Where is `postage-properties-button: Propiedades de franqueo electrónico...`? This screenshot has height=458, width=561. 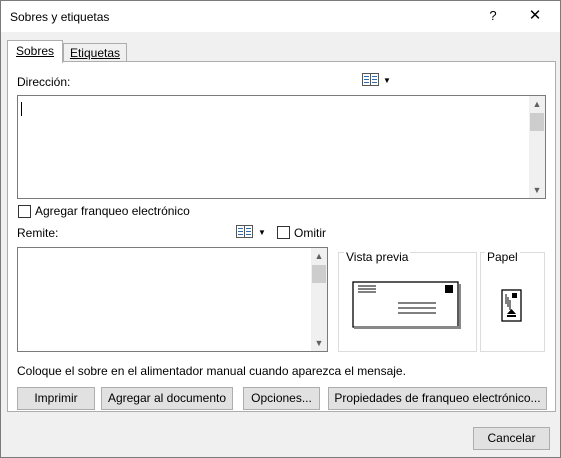 postage-properties-button: Propiedades de franqueo electrónico... is located at coordinates (437, 398).